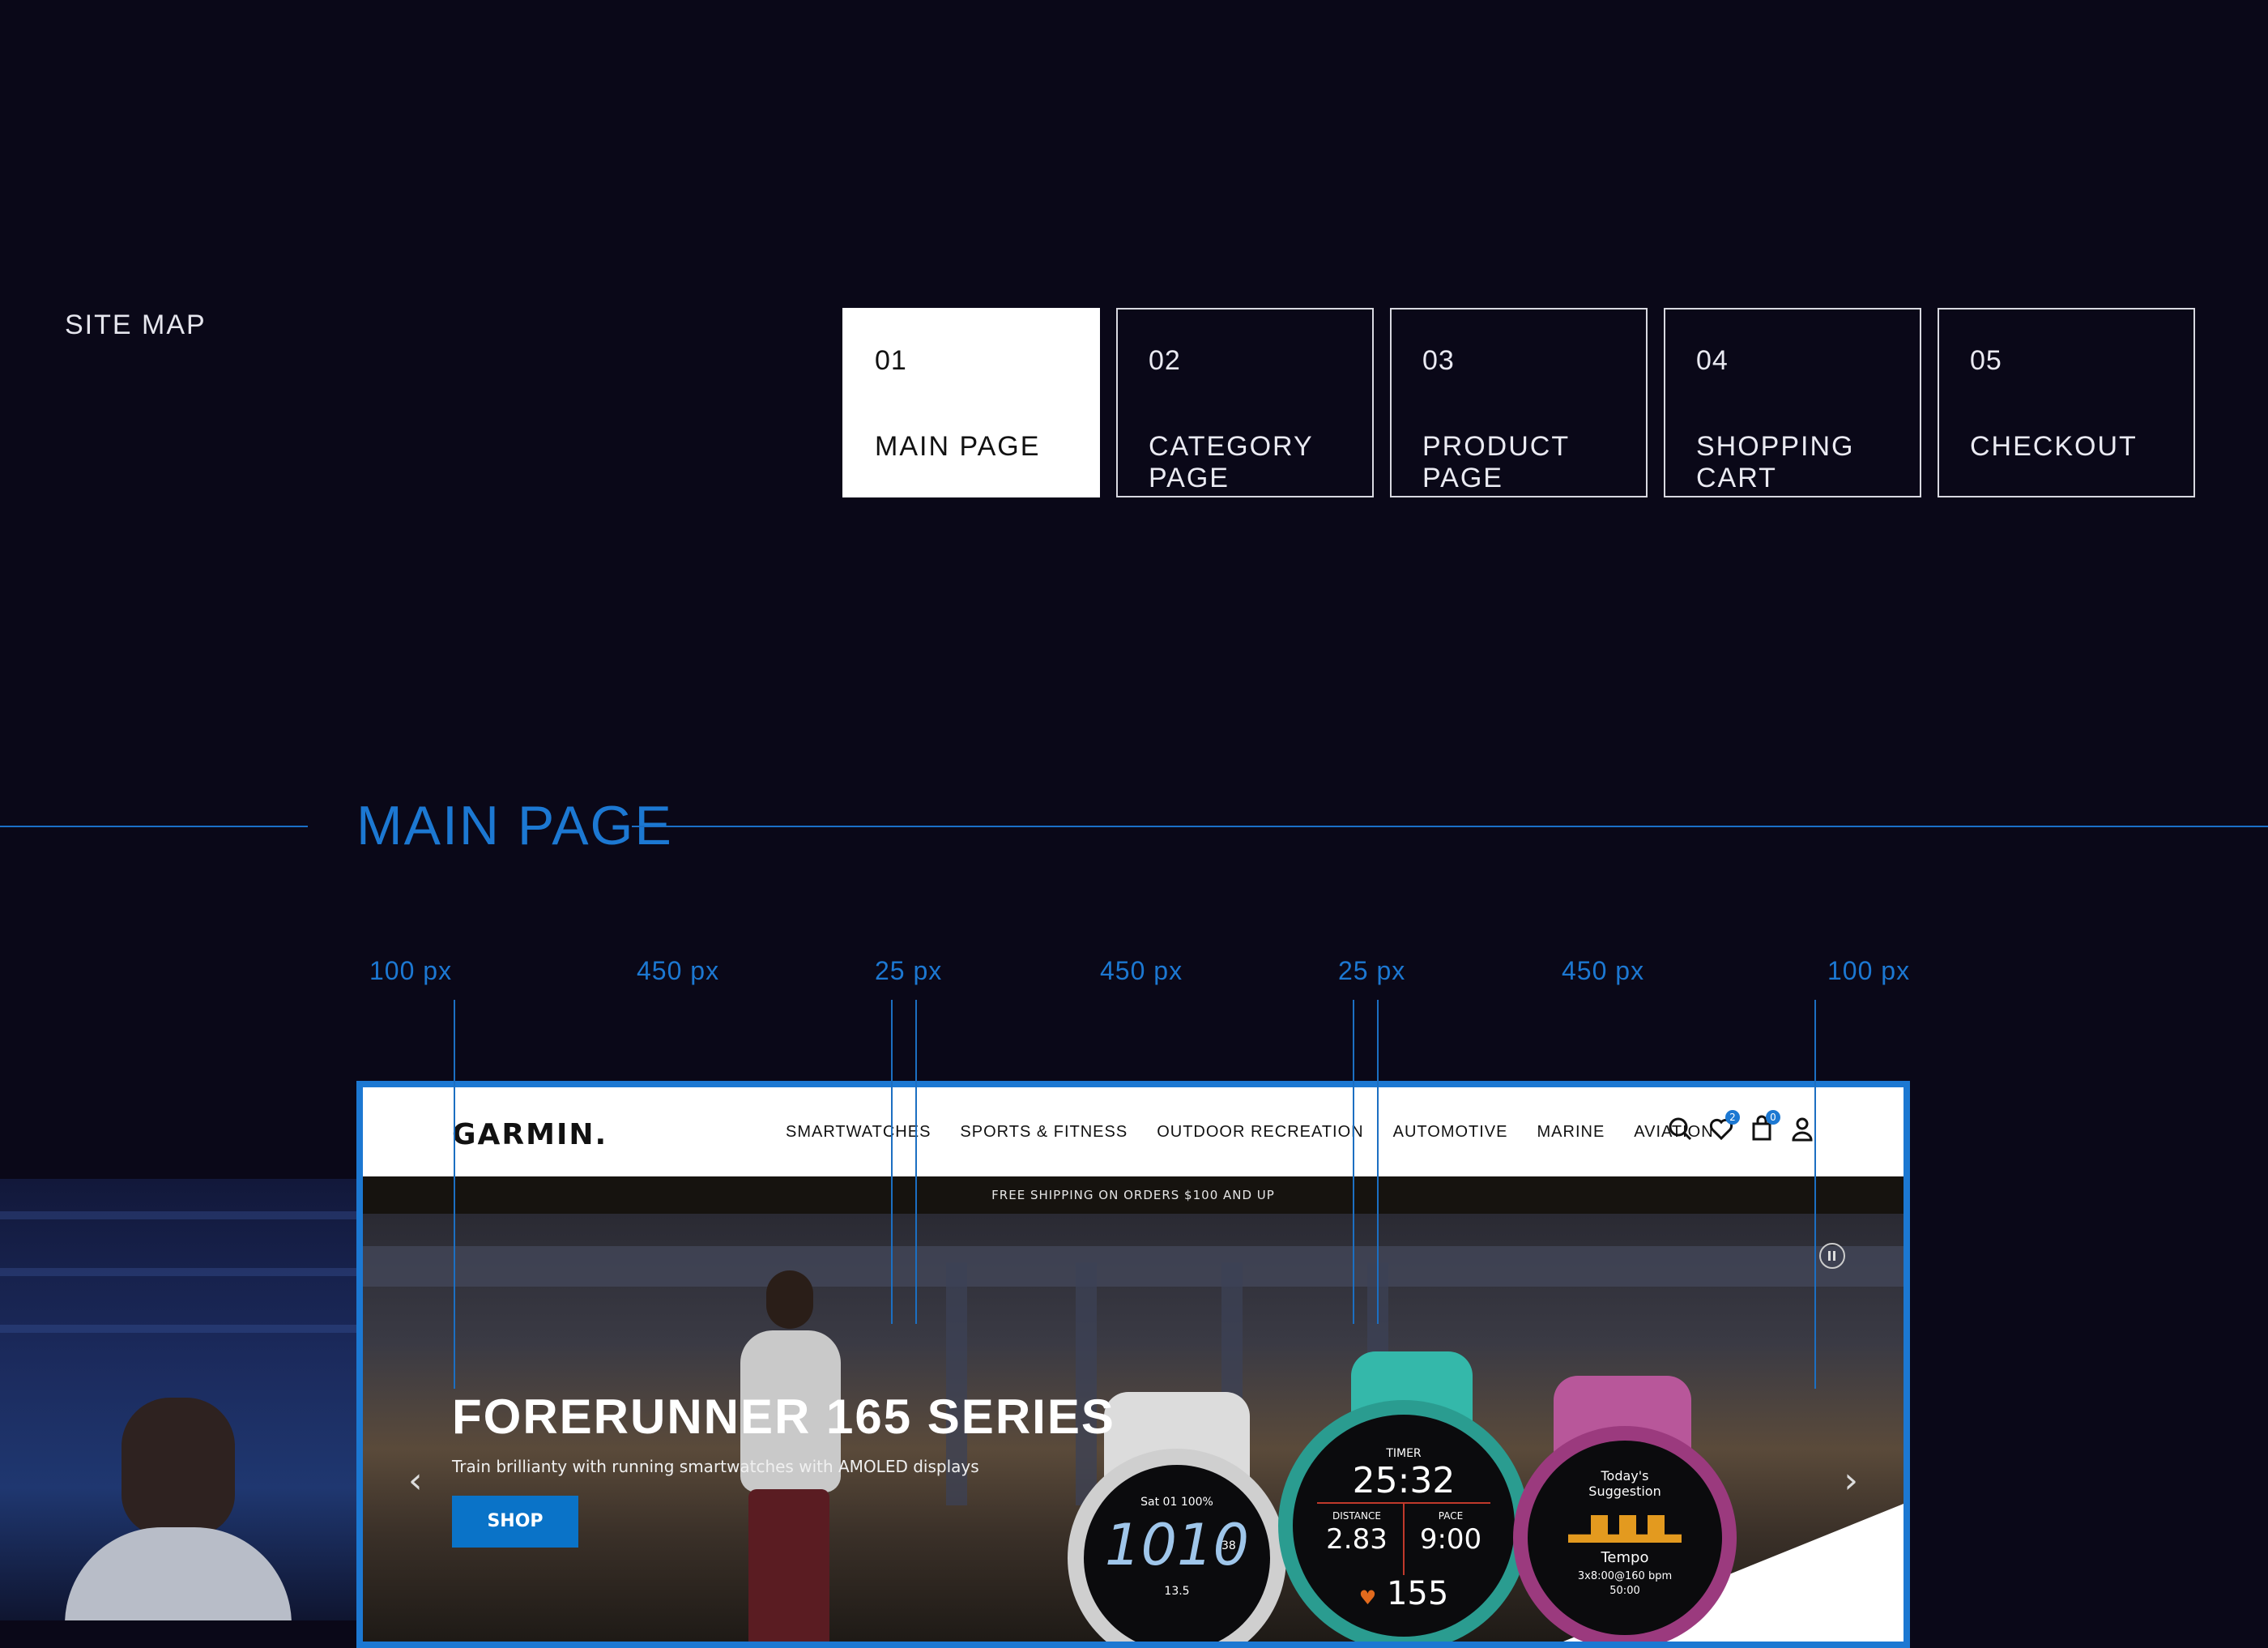  I want to click on side-background-photo, so click(179, 1399).